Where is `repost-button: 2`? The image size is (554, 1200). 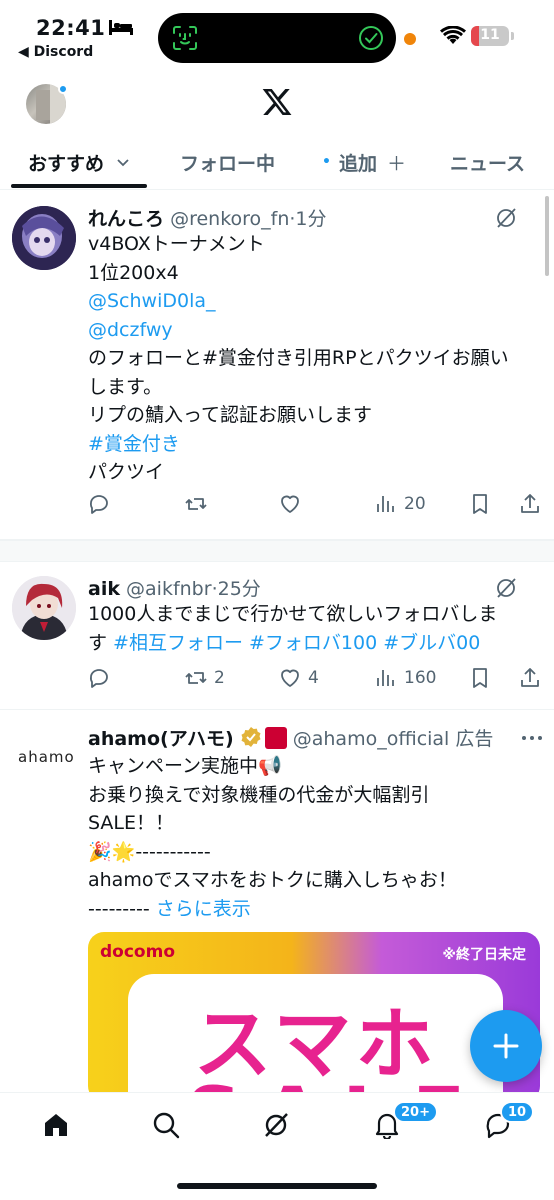
repost-button: 2 is located at coordinates (204, 678).